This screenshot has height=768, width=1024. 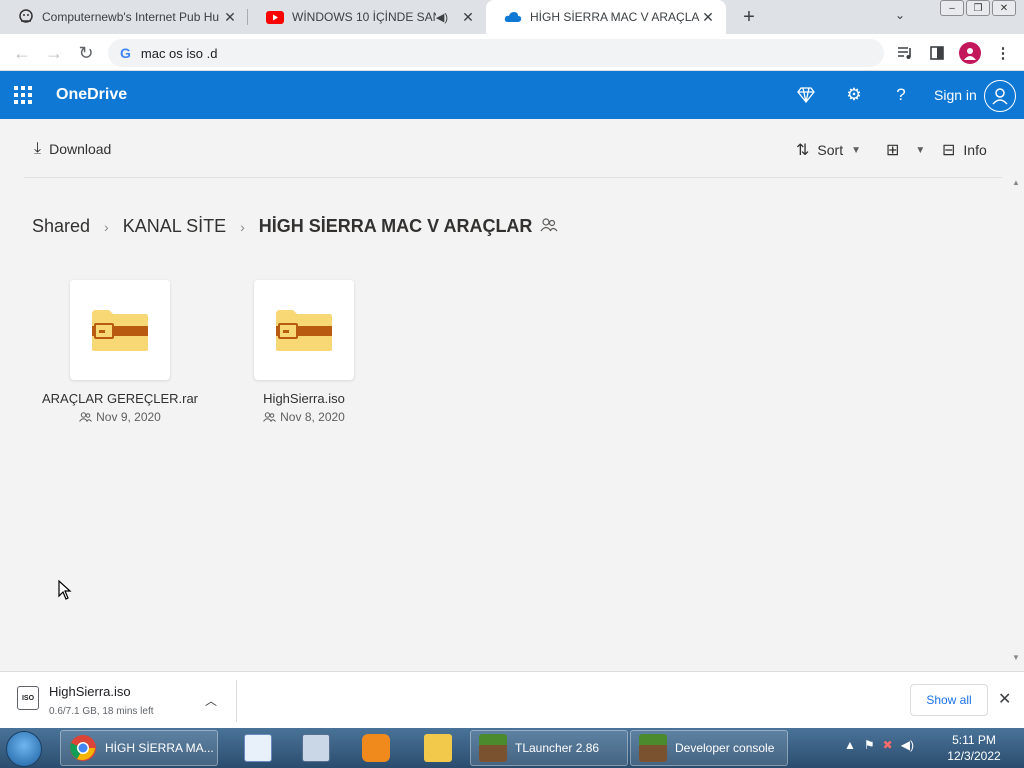 I want to click on download-button: ⤓ Download, so click(x=72, y=149).